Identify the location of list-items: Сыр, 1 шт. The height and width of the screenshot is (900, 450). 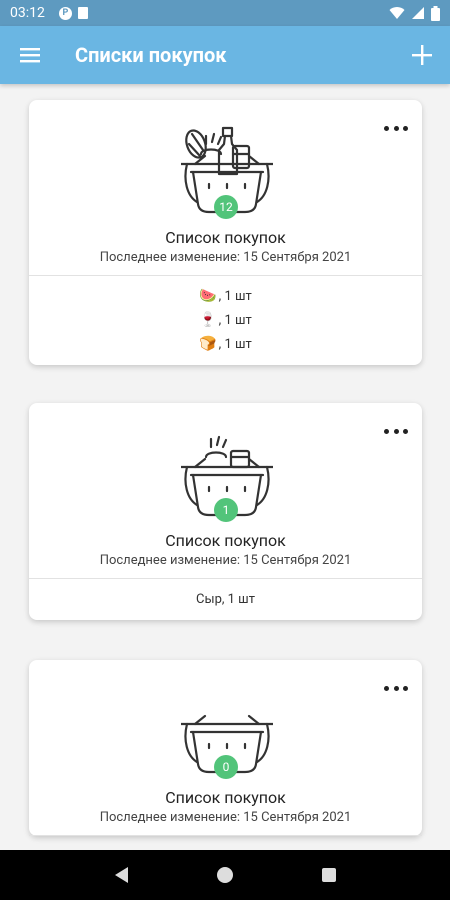
(225, 599).